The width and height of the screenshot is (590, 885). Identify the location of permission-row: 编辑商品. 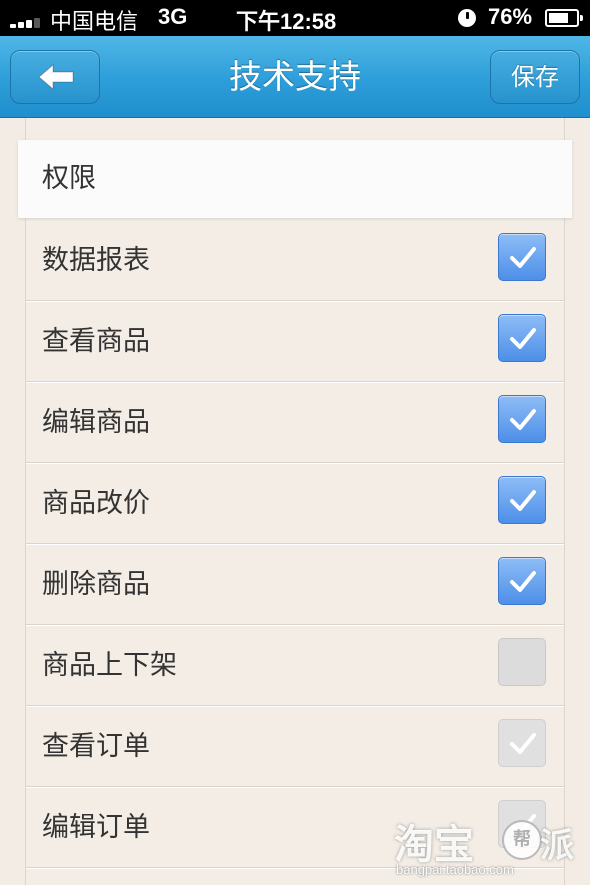
(295, 422).